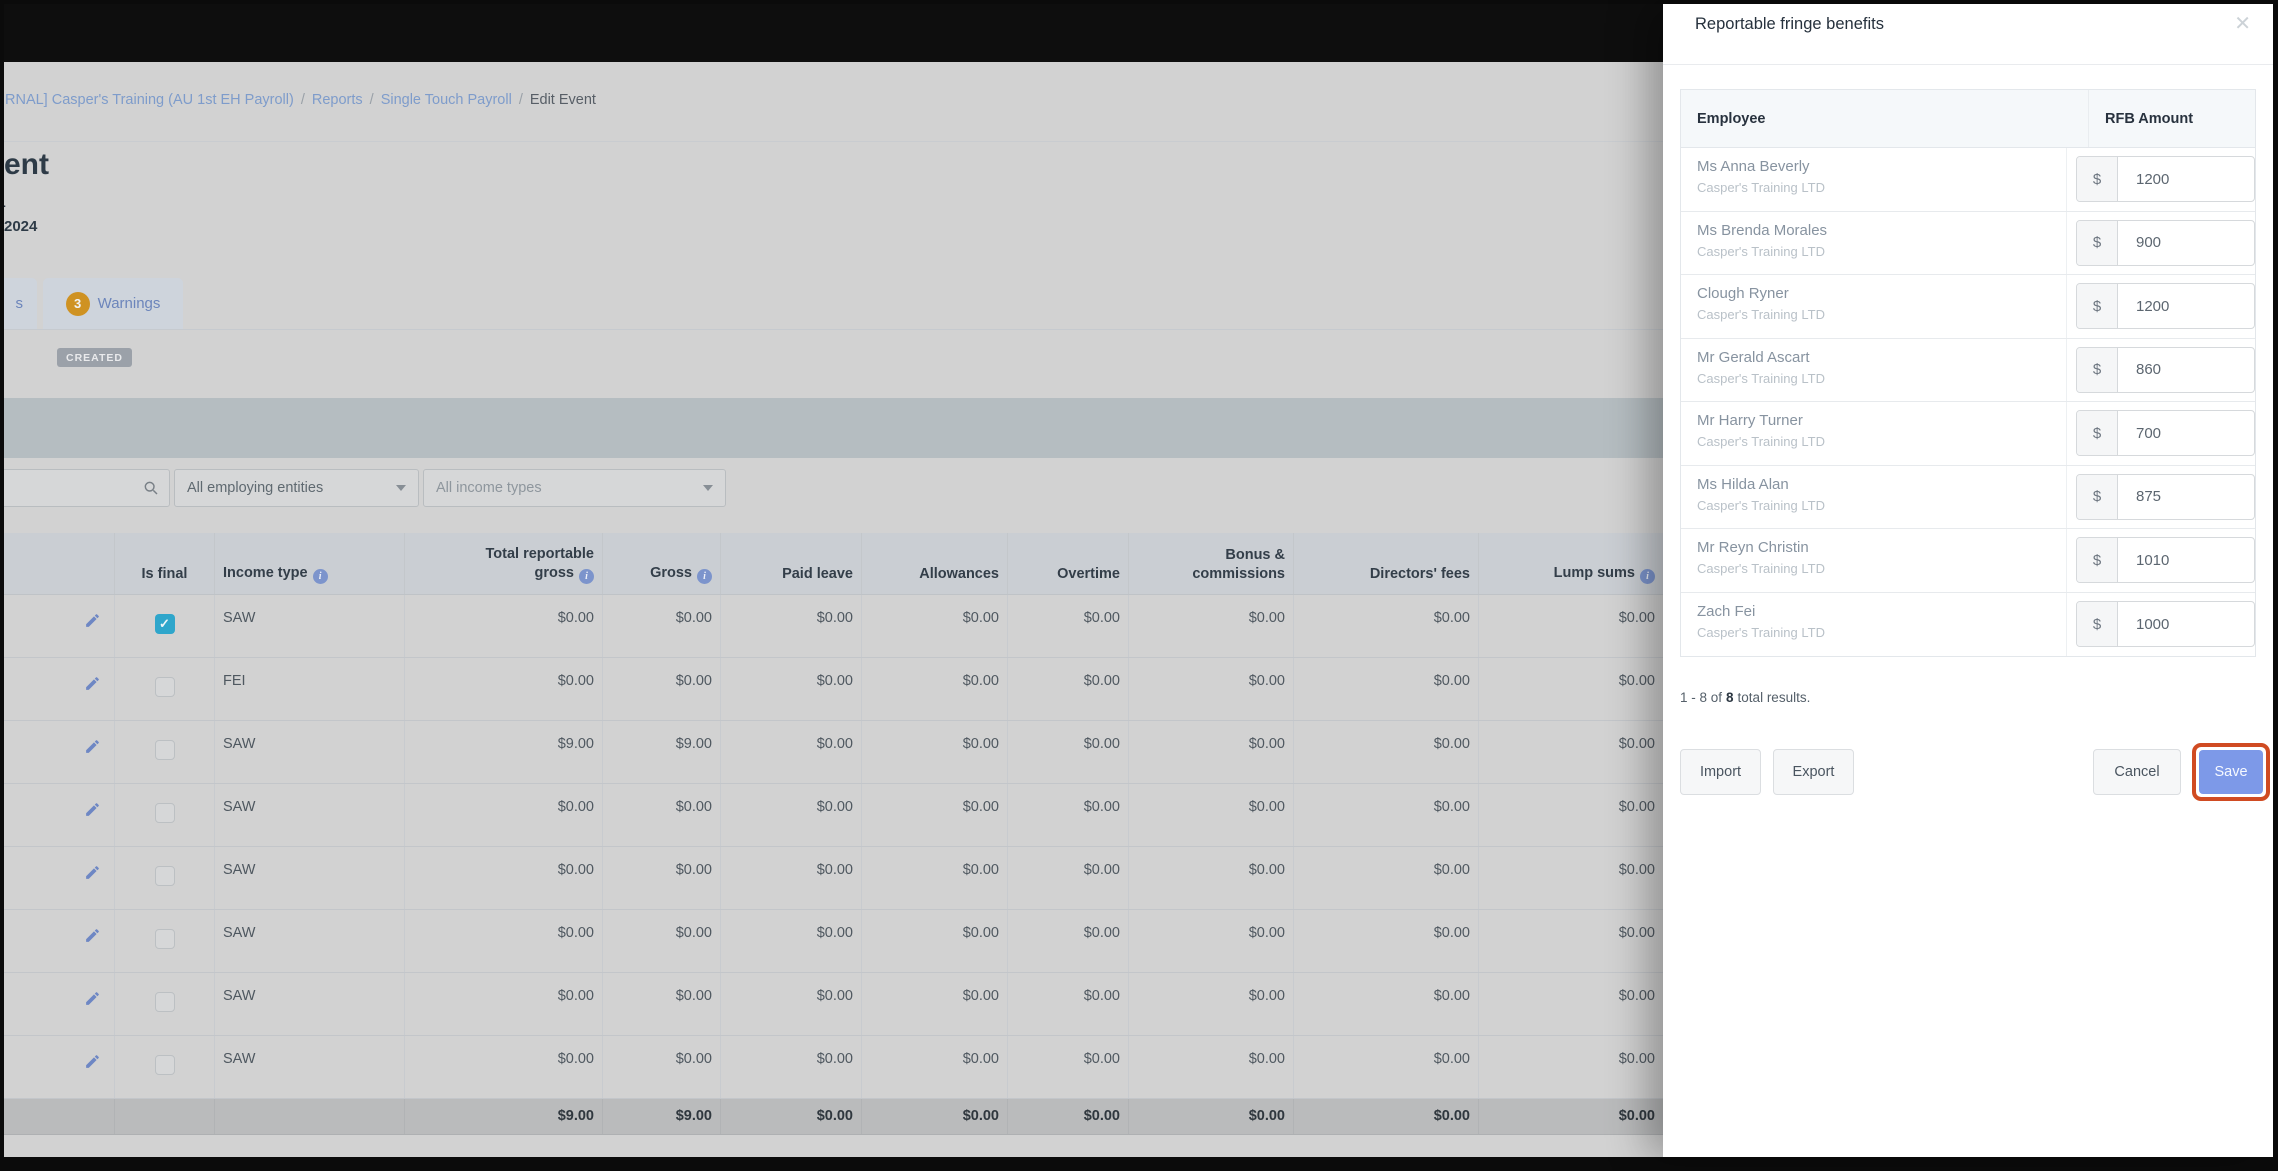  What do you see at coordinates (1238, 574) in the screenshot?
I see `column-header-label: commissions` at bounding box center [1238, 574].